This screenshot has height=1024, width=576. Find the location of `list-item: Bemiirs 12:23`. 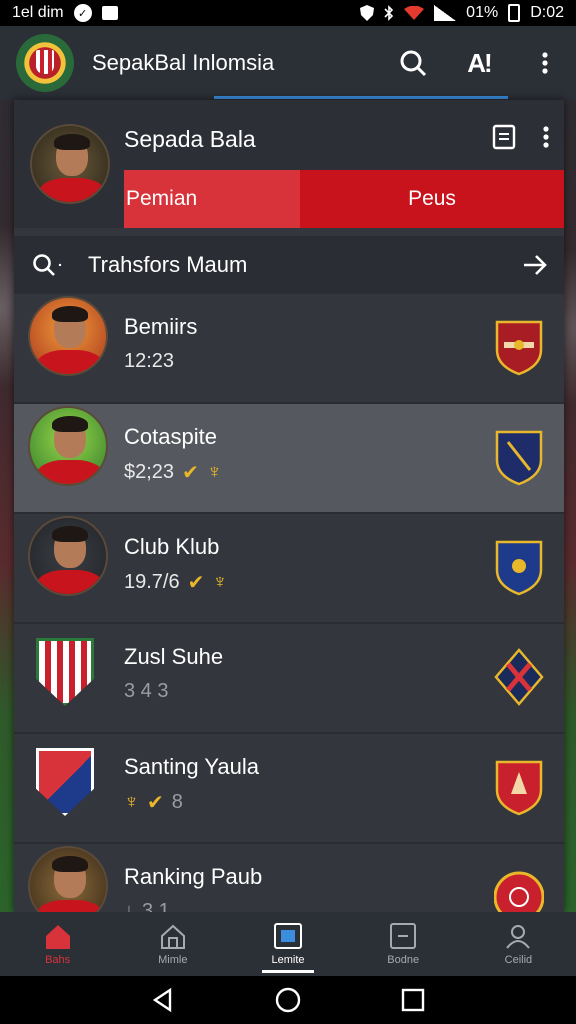

list-item: Bemiirs 12:23 is located at coordinates (289, 349).